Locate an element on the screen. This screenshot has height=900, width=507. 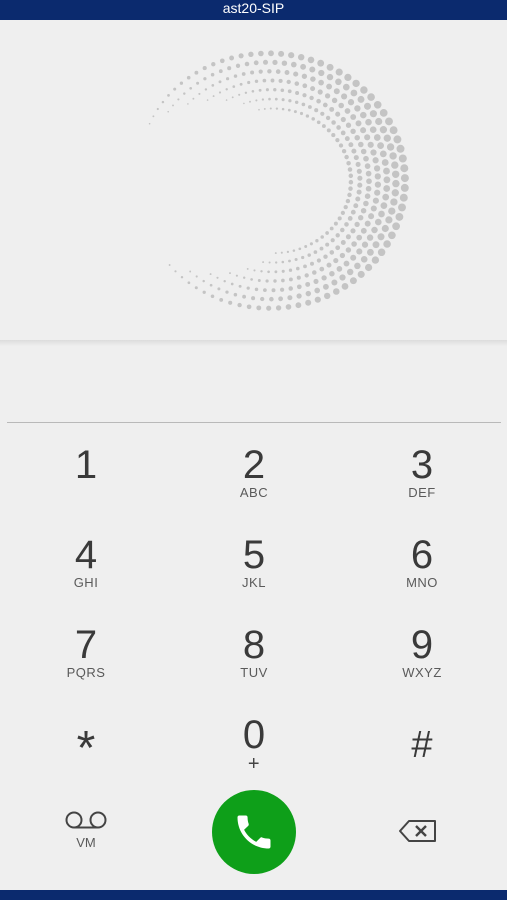
call-button is located at coordinates (254, 832).